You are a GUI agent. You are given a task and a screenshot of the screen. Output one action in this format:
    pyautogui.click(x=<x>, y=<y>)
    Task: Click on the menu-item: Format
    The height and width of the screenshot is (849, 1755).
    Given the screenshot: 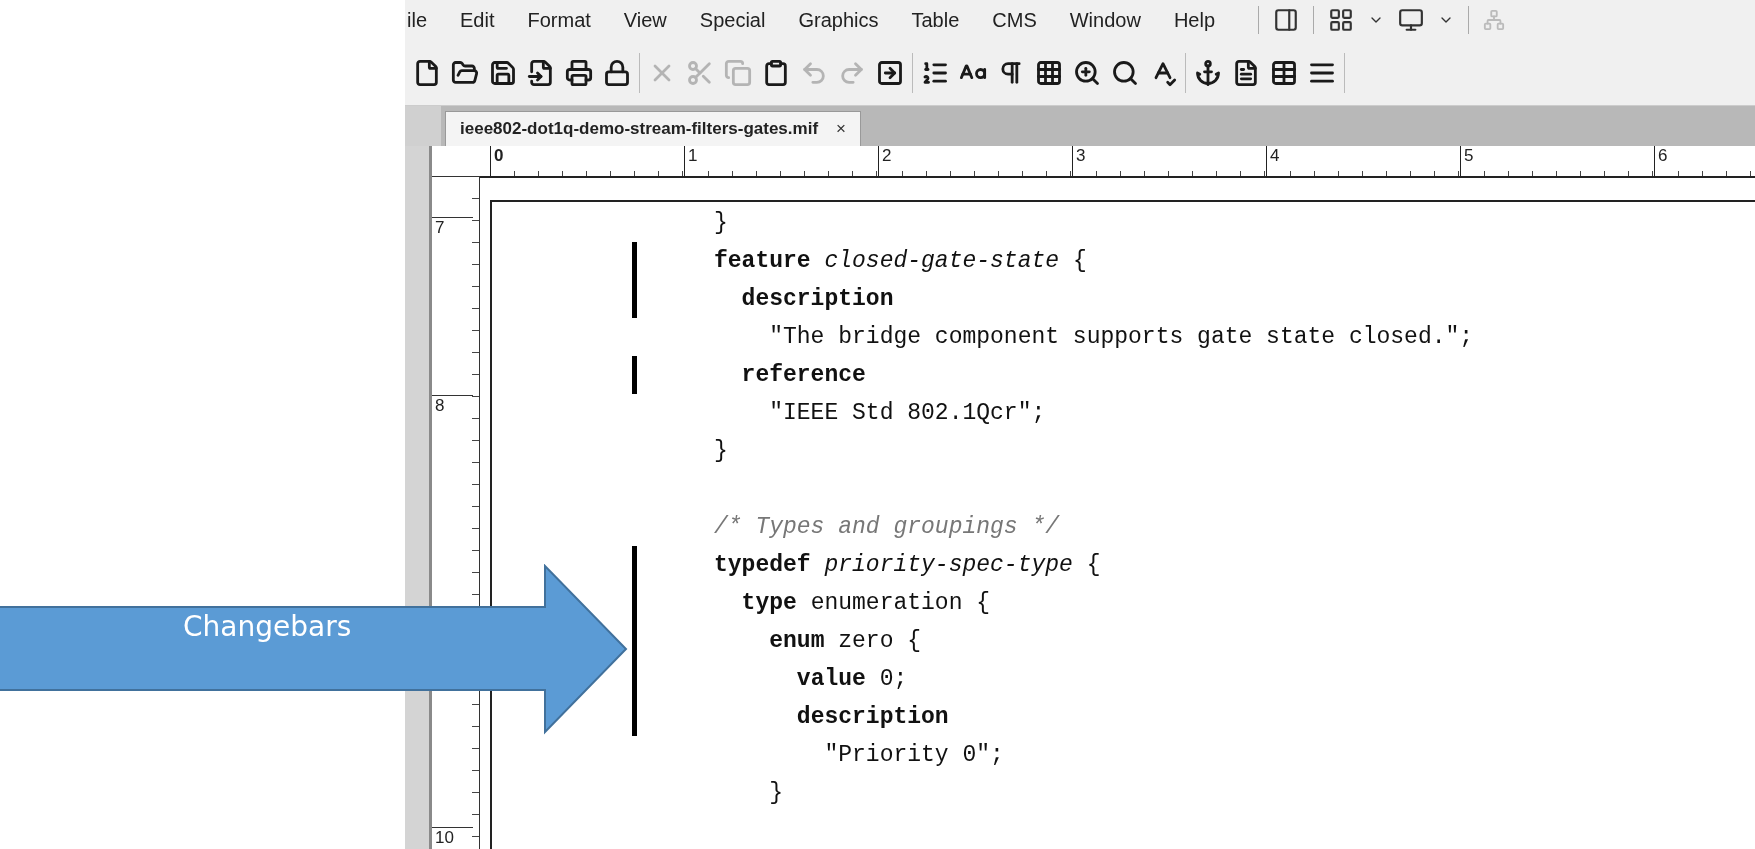 What is the action you would take?
    pyautogui.click(x=559, y=20)
    